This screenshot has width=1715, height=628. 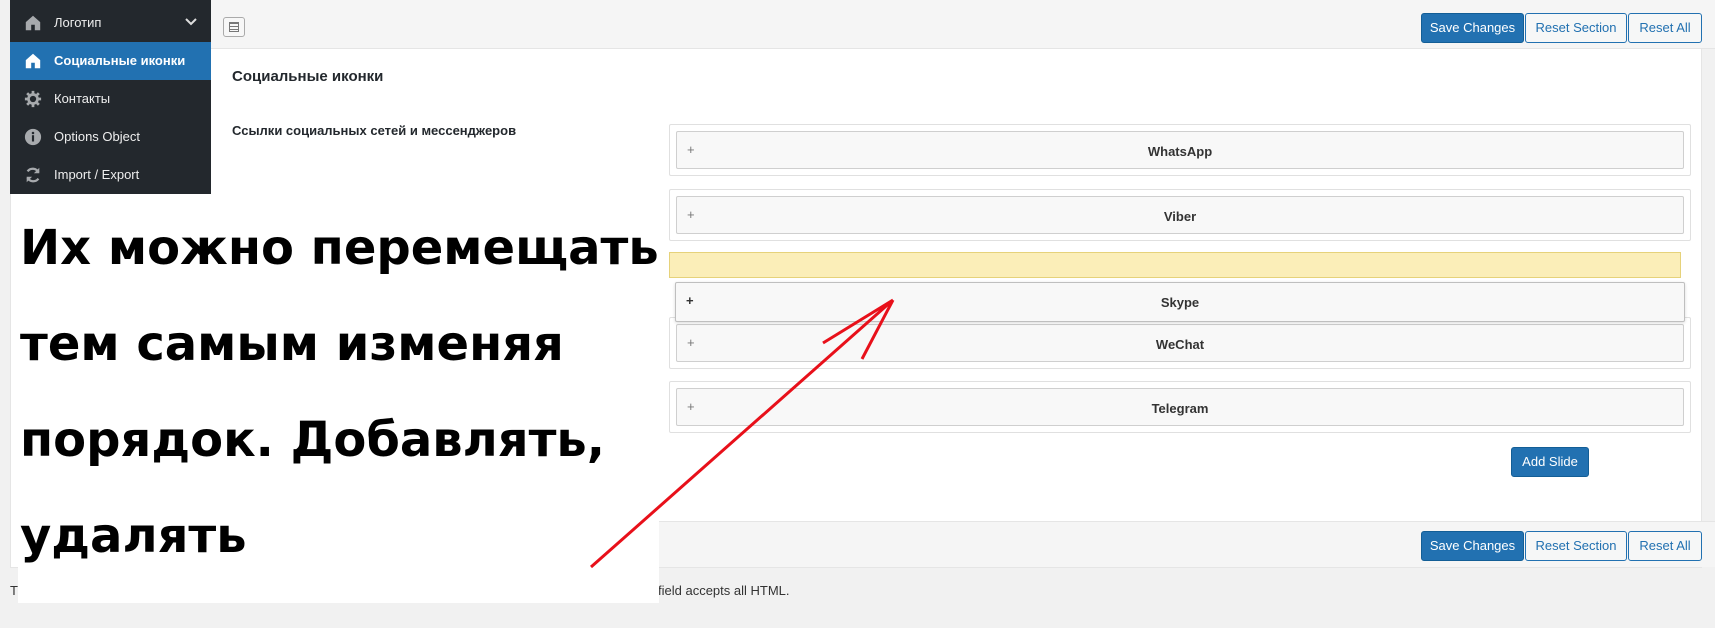 I want to click on slide-item: + WhatsApp, so click(x=1180, y=150).